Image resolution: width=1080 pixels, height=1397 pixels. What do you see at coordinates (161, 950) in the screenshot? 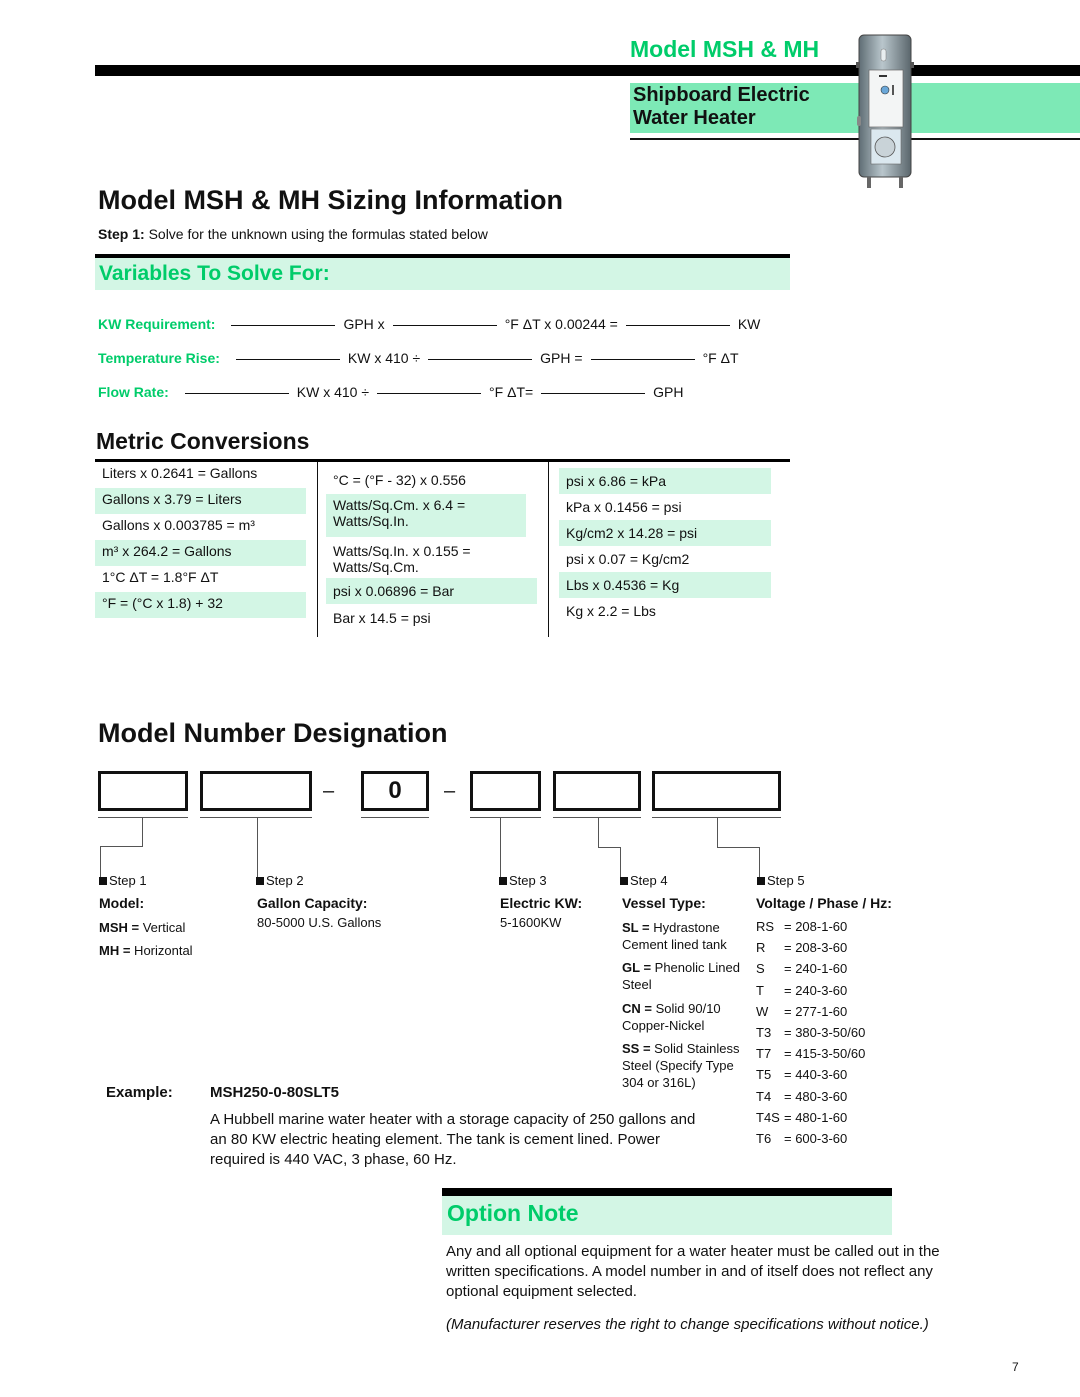
I see `option-desc: Horizontal` at bounding box center [161, 950].